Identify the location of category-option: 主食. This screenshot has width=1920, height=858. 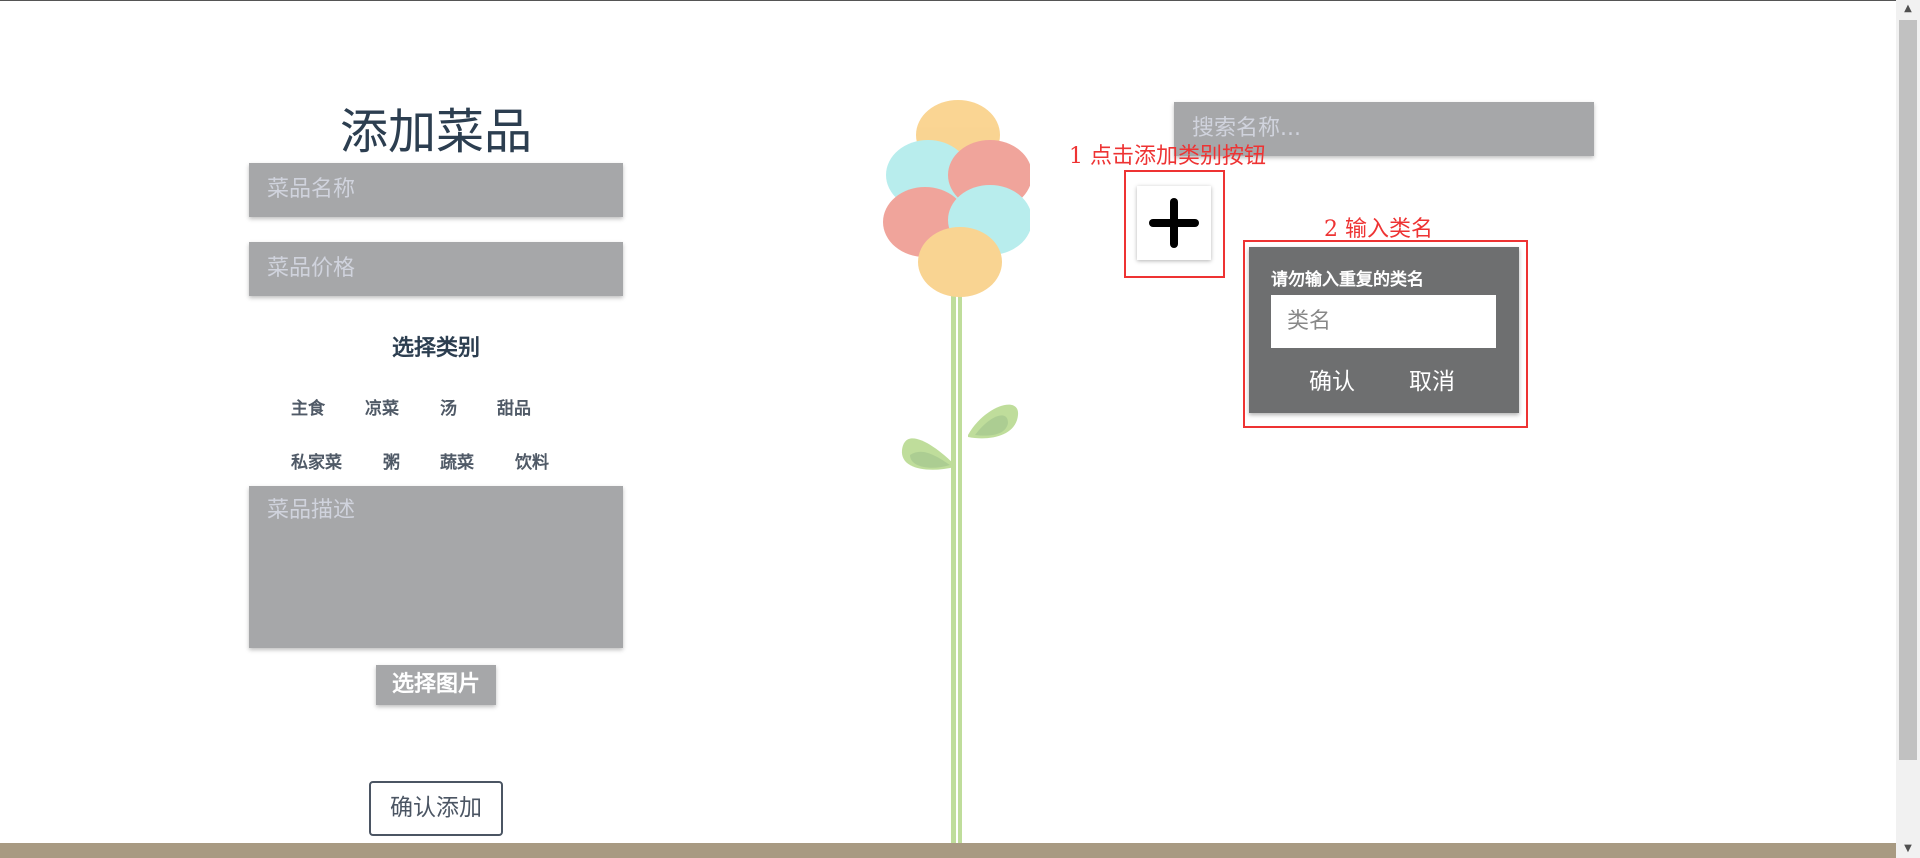
(308, 406).